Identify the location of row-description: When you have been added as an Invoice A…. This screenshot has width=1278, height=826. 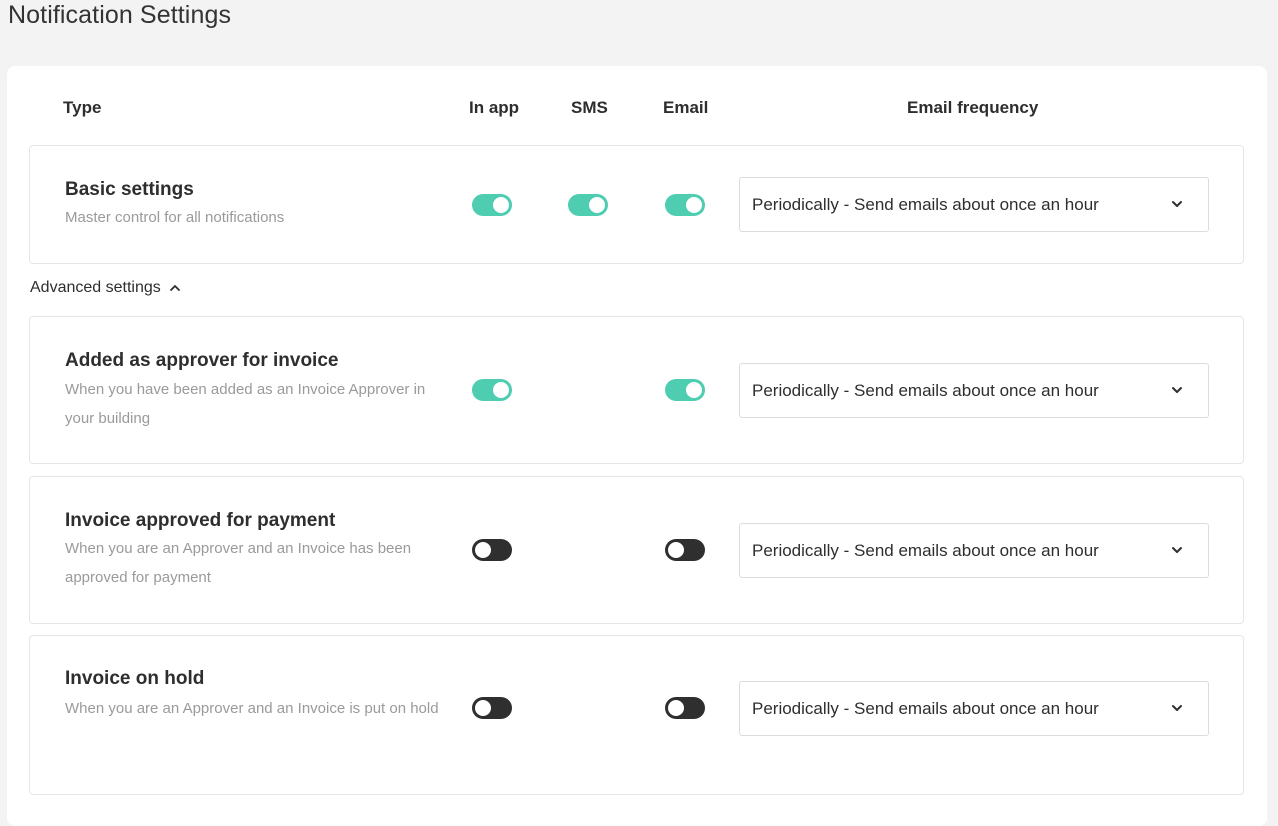
(245, 404).